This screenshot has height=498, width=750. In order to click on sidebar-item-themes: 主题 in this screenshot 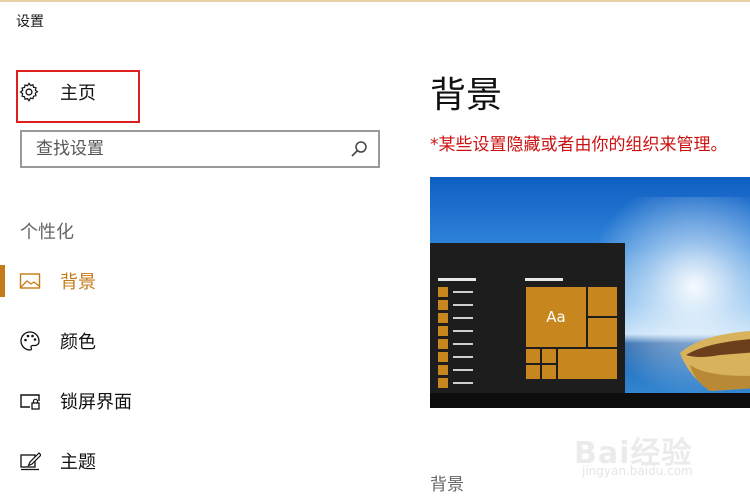, I will do `click(190, 461)`.